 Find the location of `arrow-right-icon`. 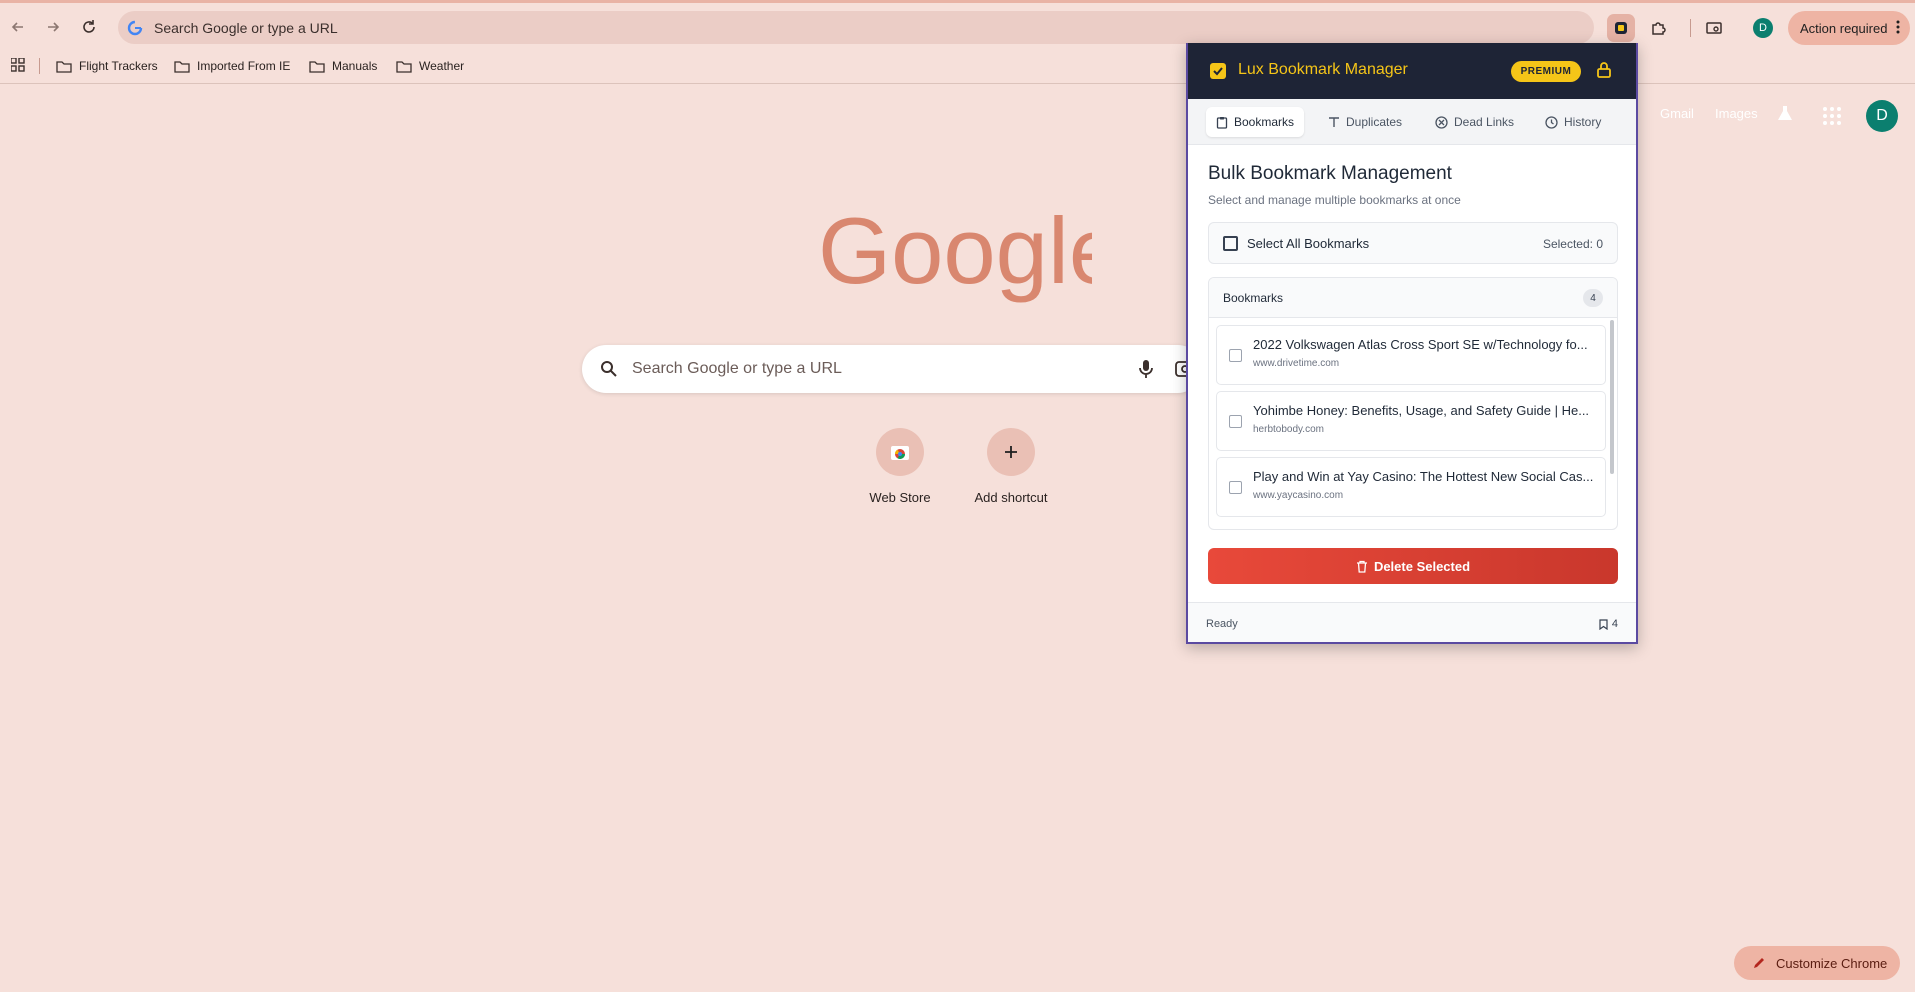

arrow-right-icon is located at coordinates (54, 27).